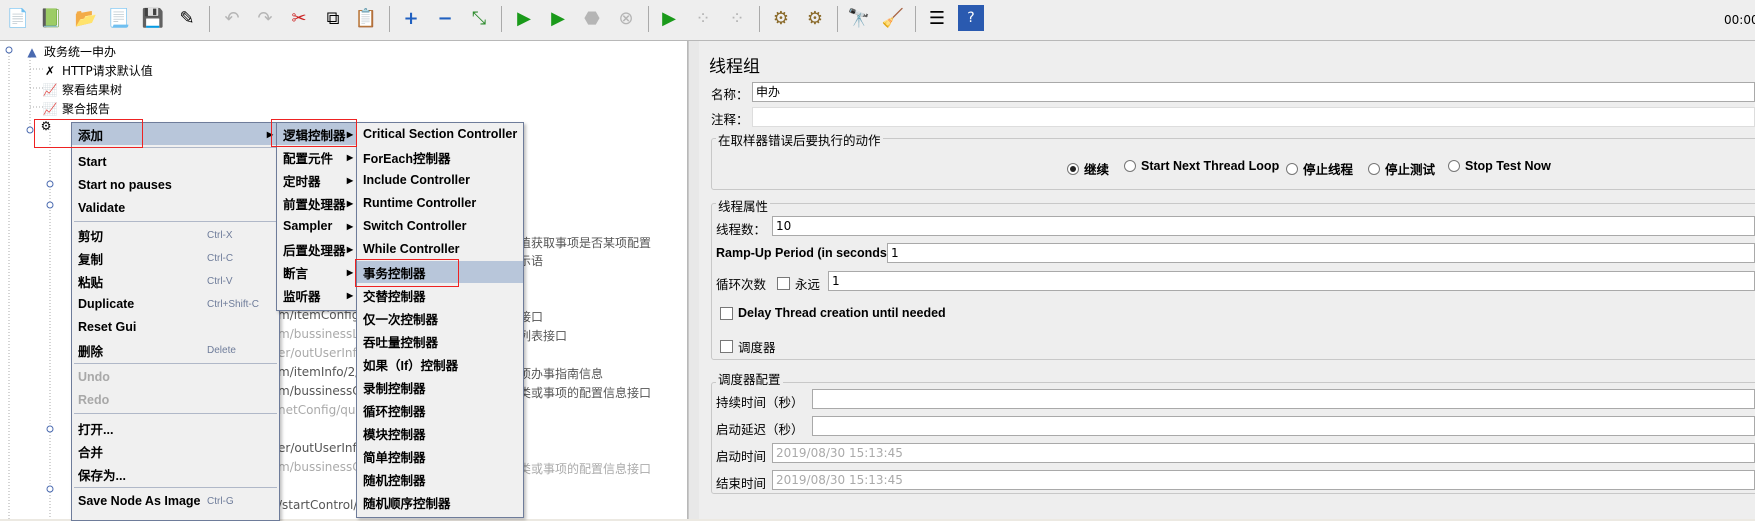 Image resolution: width=1755 pixels, height=521 pixels. What do you see at coordinates (1088, 168) in the screenshot?
I see `radio-continue: 继续` at bounding box center [1088, 168].